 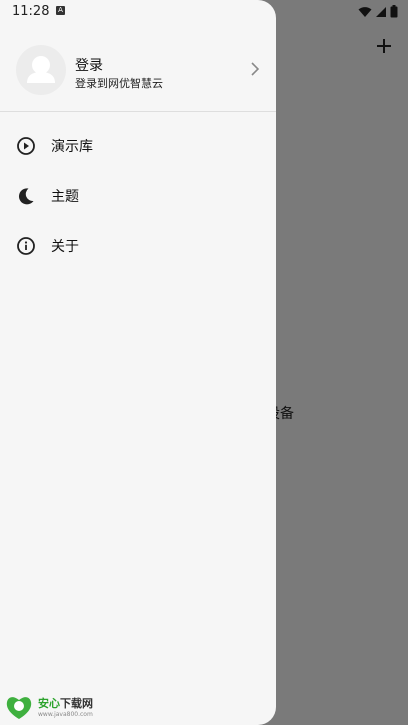 I want to click on status-time: 11:28, so click(x=31, y=11).